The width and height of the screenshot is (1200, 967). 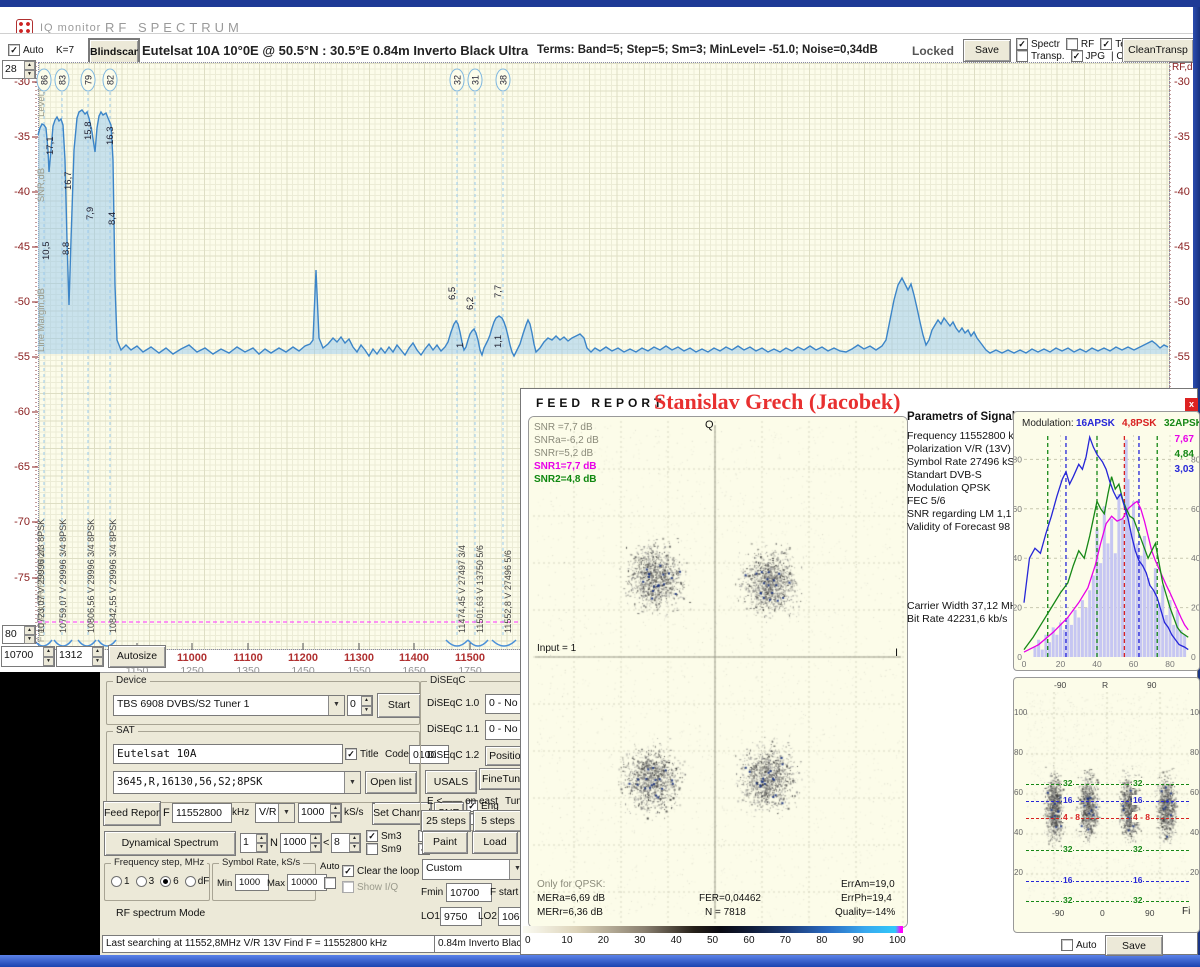 What do you see at coordinates (19, 634) in the screenshot?
I see `bottom-scale-spinner: 80 ▲ ▼` at bounding box center [19, 634].